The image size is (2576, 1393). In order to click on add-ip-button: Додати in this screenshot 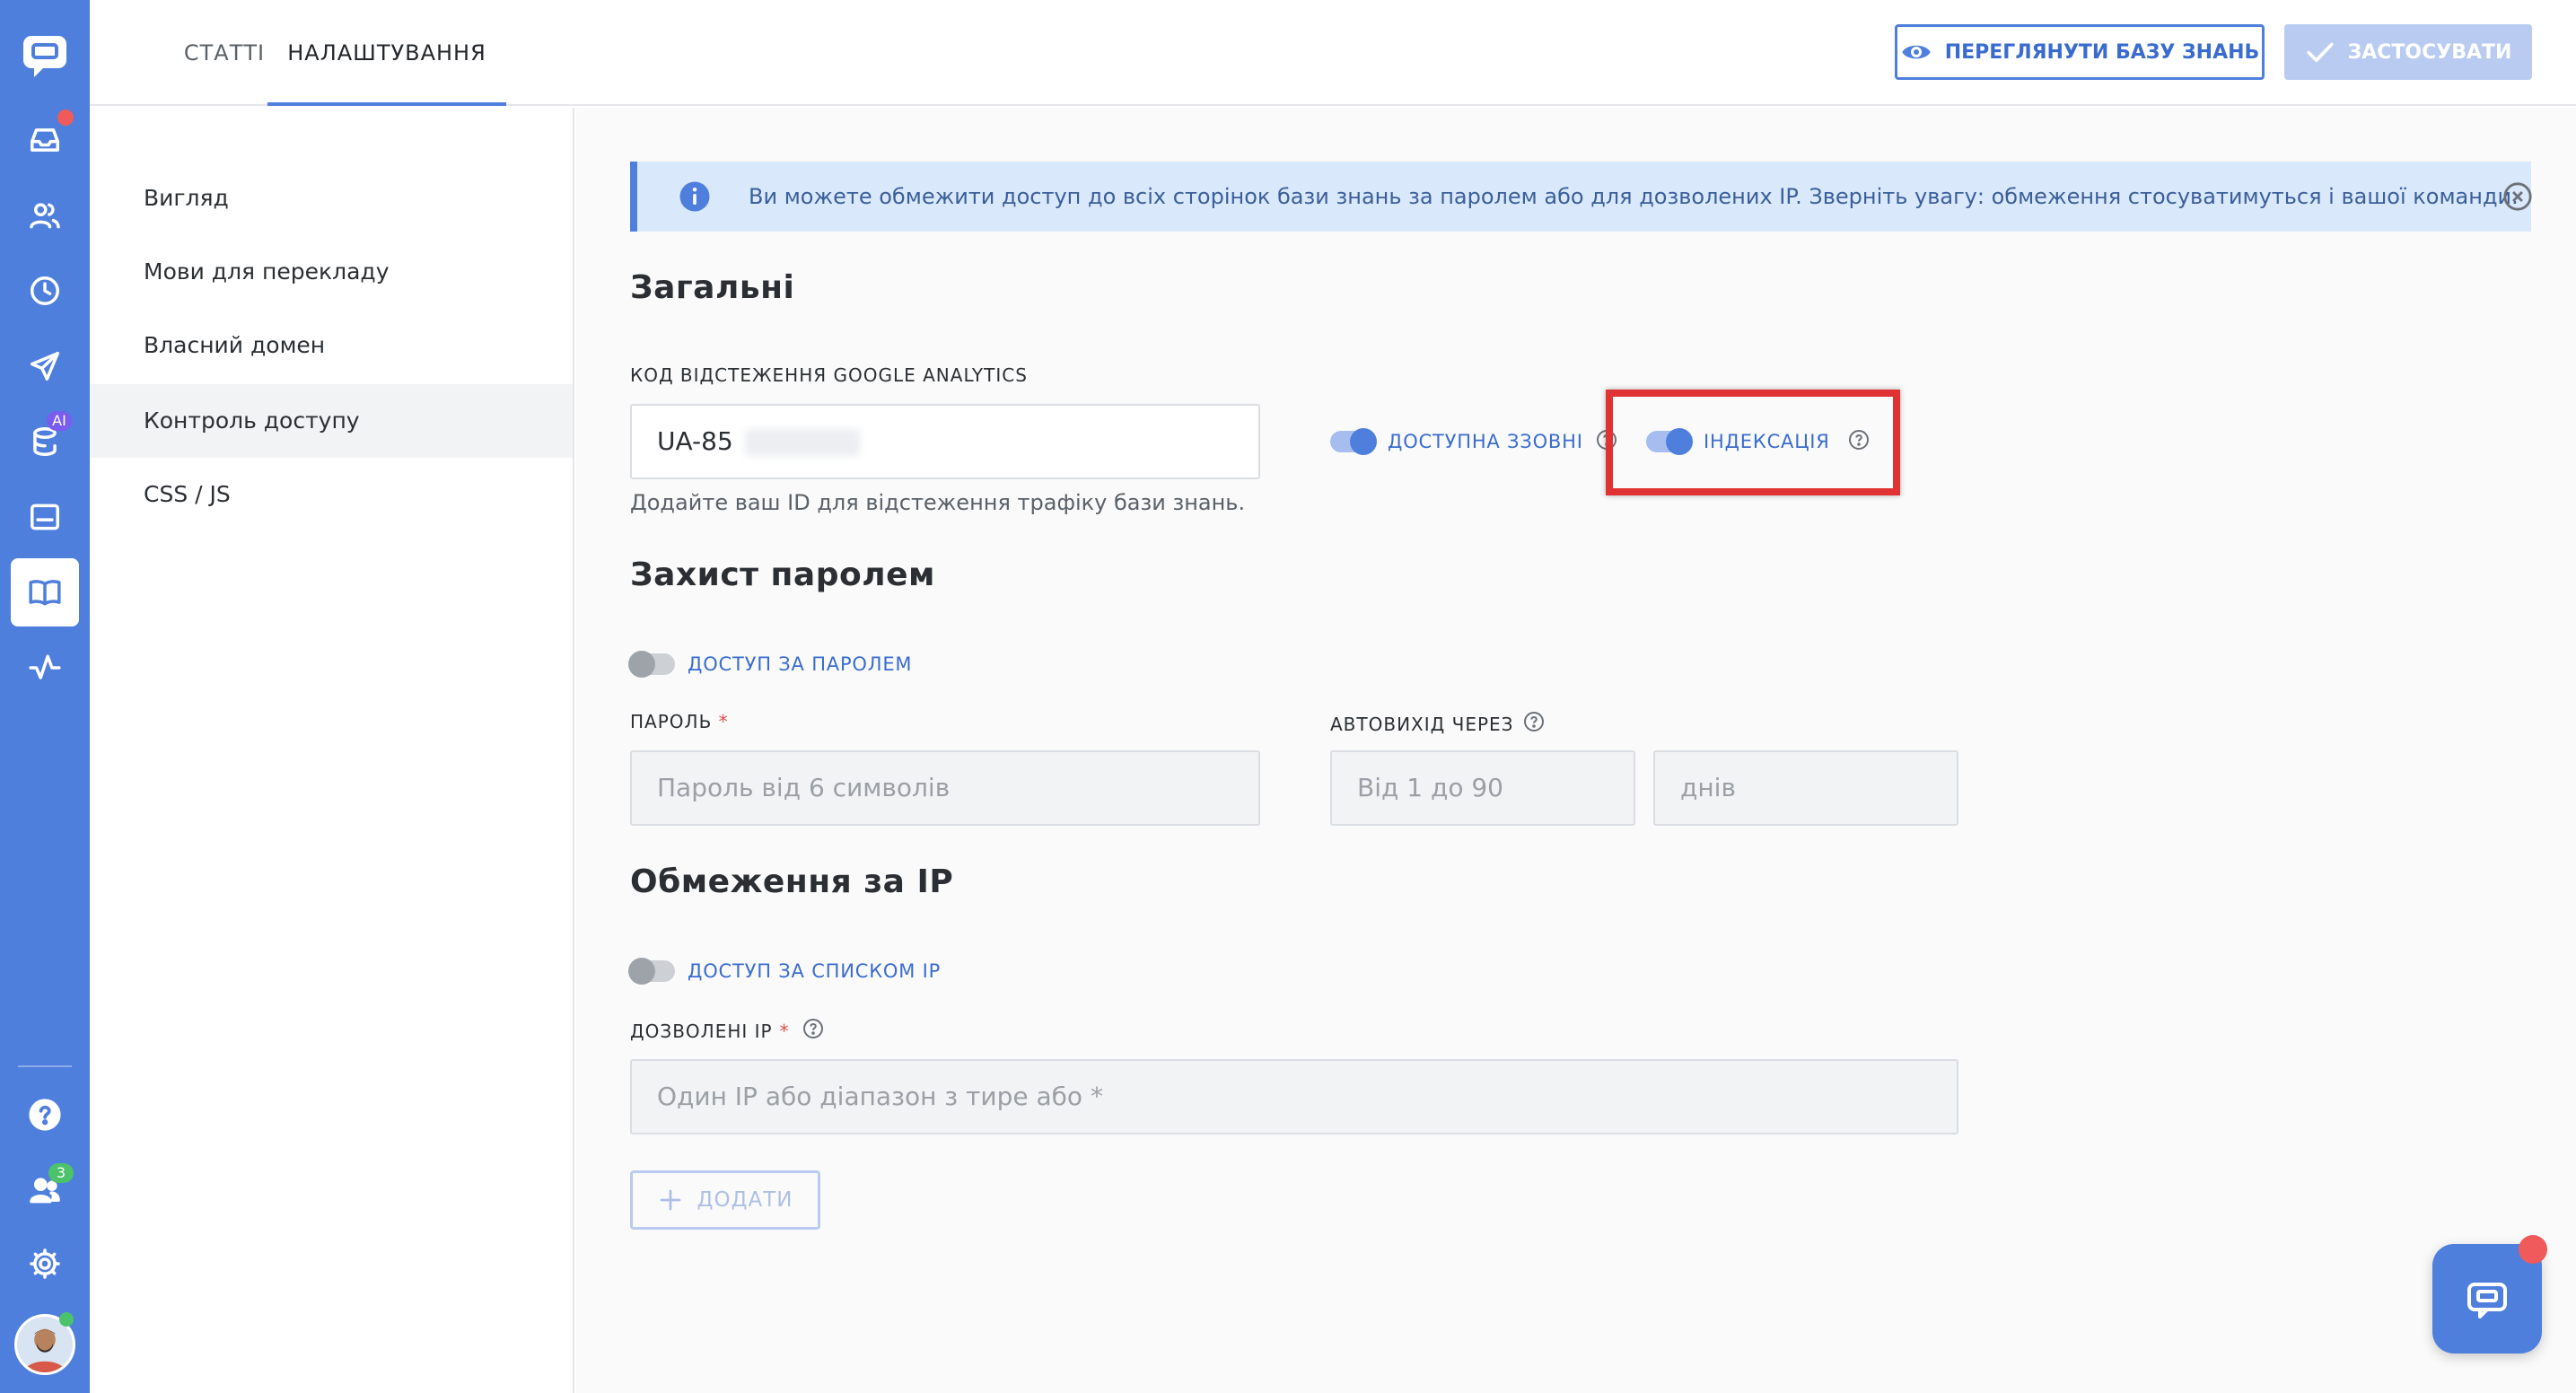, I will do `click(725, 1200)`.